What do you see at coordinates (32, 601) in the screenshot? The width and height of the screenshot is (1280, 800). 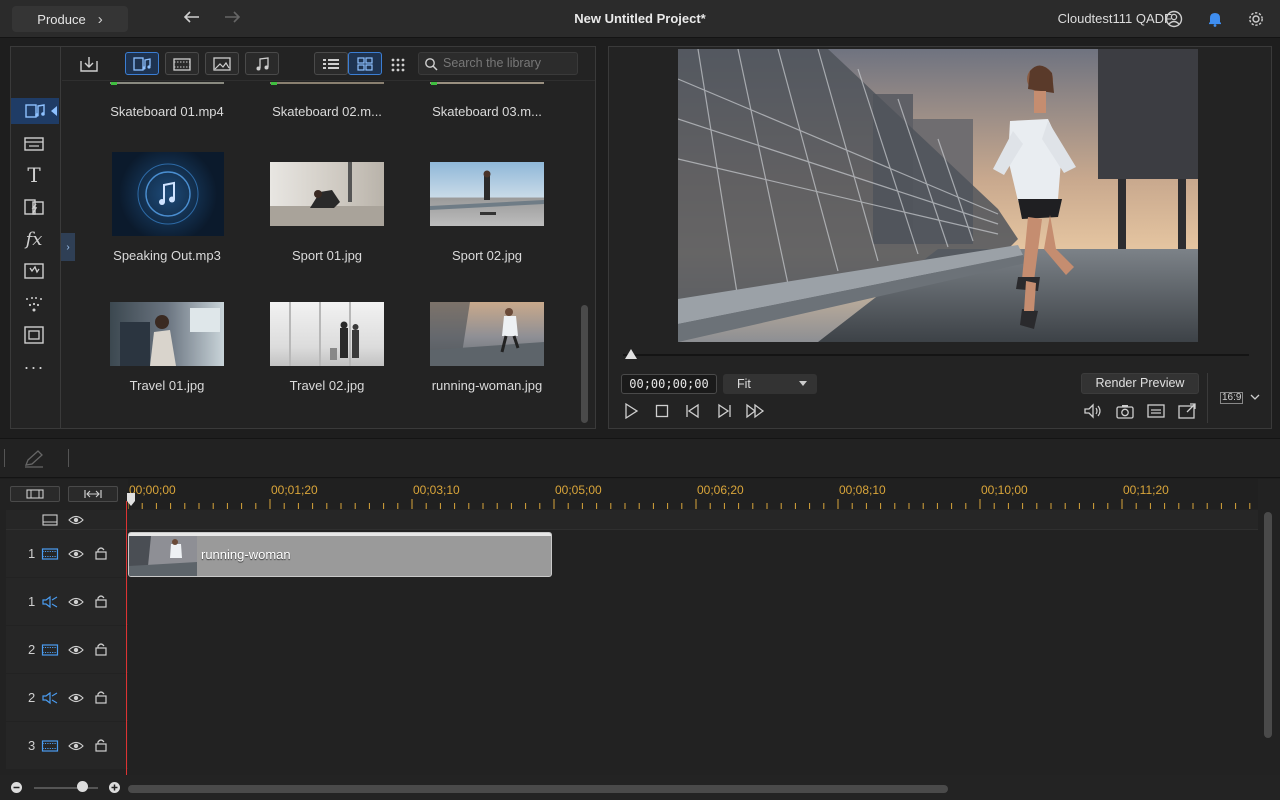 I see `track-number: 1` at bounding box center [32, 601].